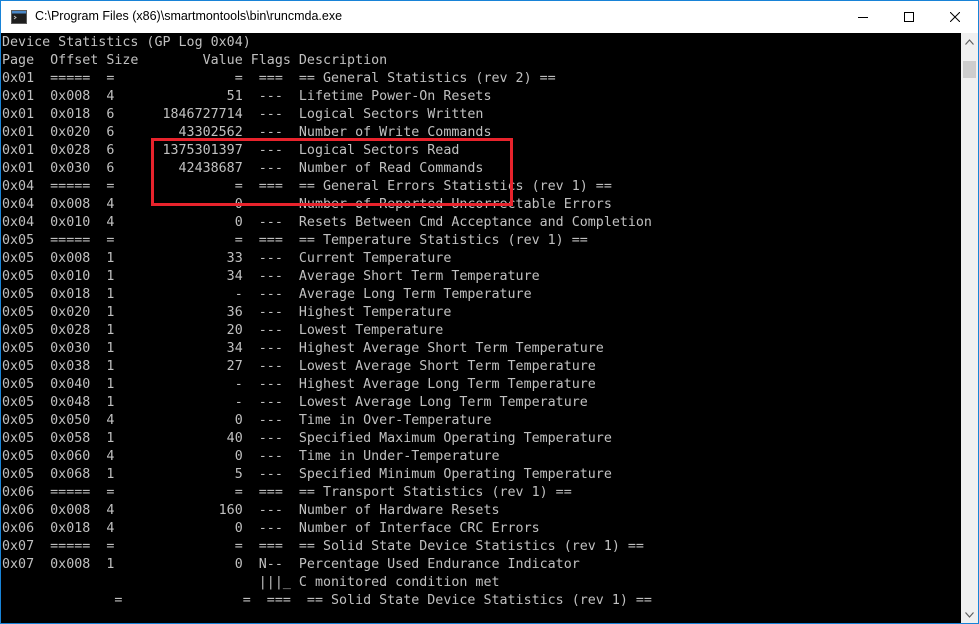 This screenshot has width=979, height=624. Describe the element at coordinates (969, 328) in the screenshot. I see `vertical-scrollbar` at that location.